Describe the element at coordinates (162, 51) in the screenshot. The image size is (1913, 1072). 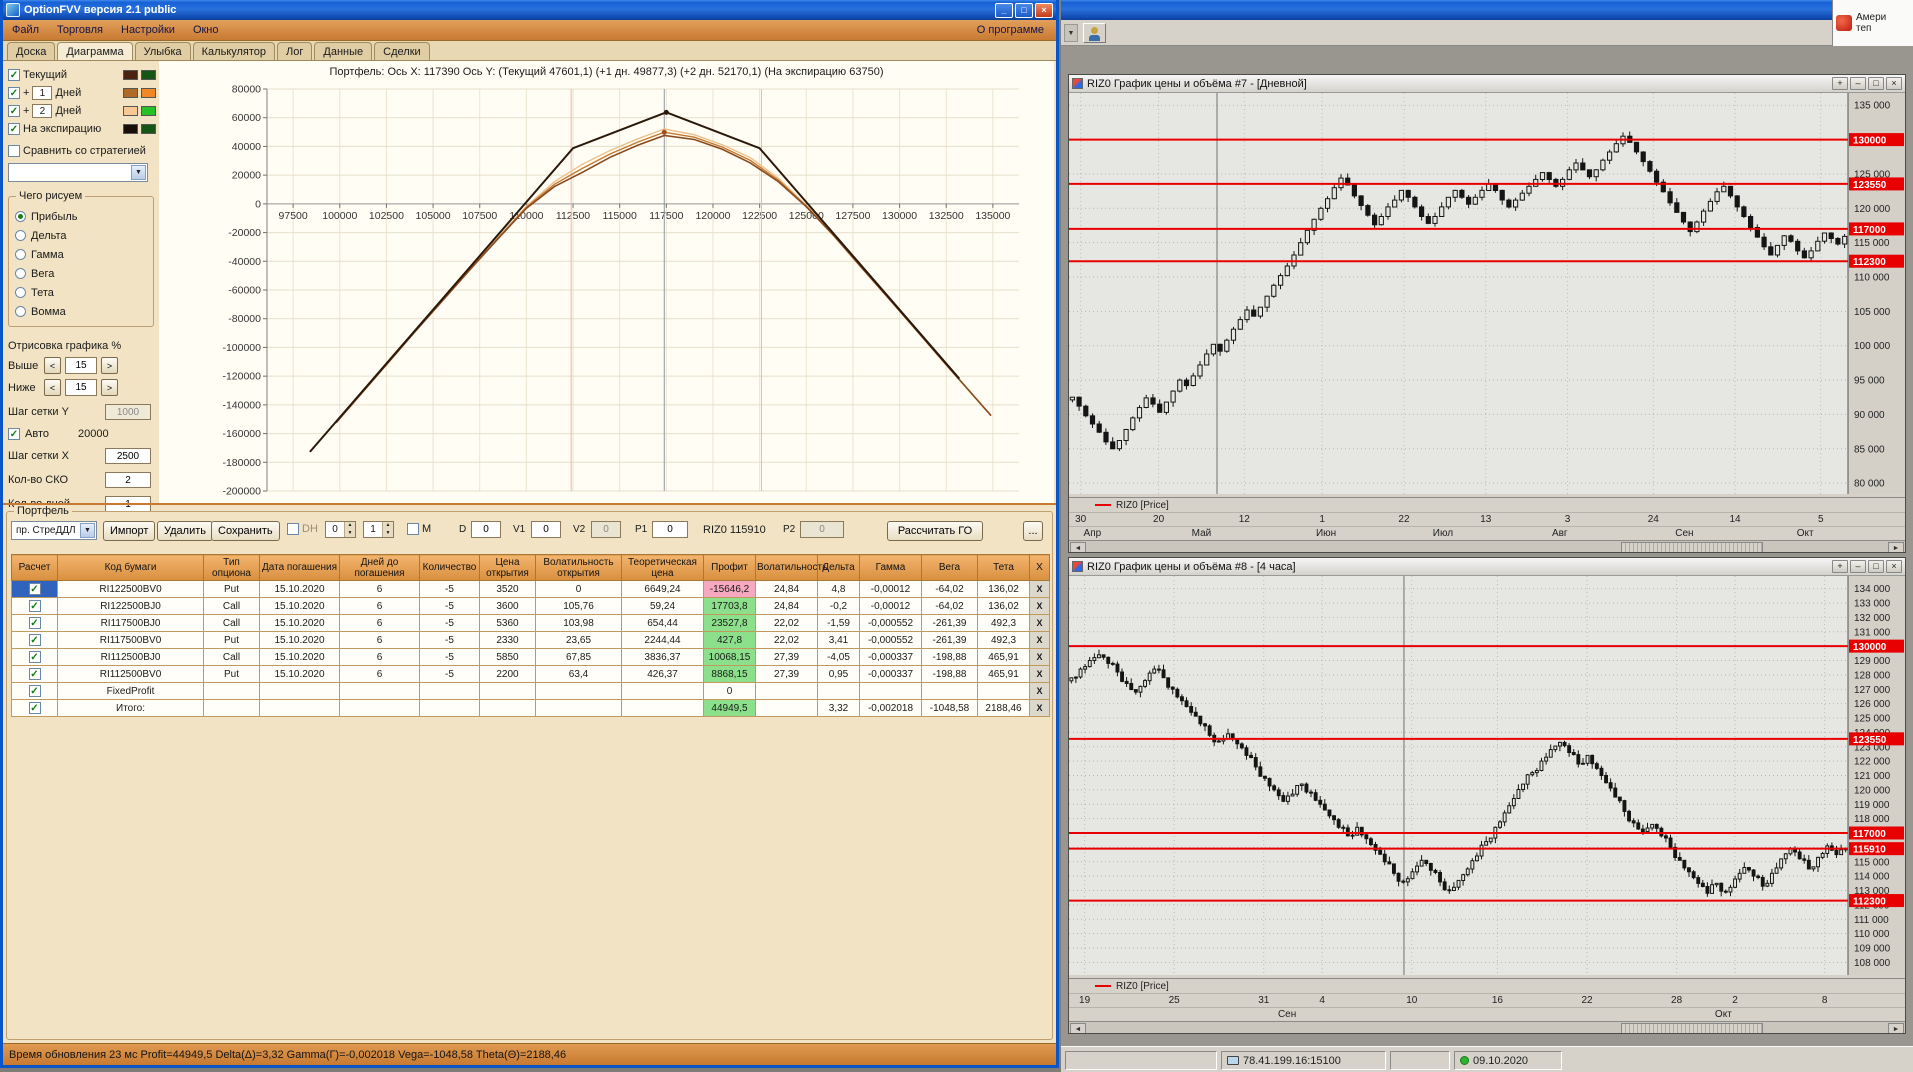
I see `tab-Улыбка: Улыбка` at that location.